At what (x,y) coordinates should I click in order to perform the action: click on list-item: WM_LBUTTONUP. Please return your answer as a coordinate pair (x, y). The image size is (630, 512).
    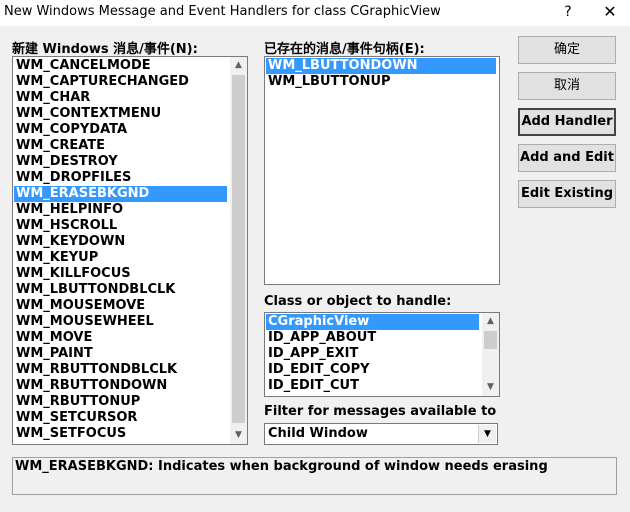
    Looking at the image, I should click on (381, 82).